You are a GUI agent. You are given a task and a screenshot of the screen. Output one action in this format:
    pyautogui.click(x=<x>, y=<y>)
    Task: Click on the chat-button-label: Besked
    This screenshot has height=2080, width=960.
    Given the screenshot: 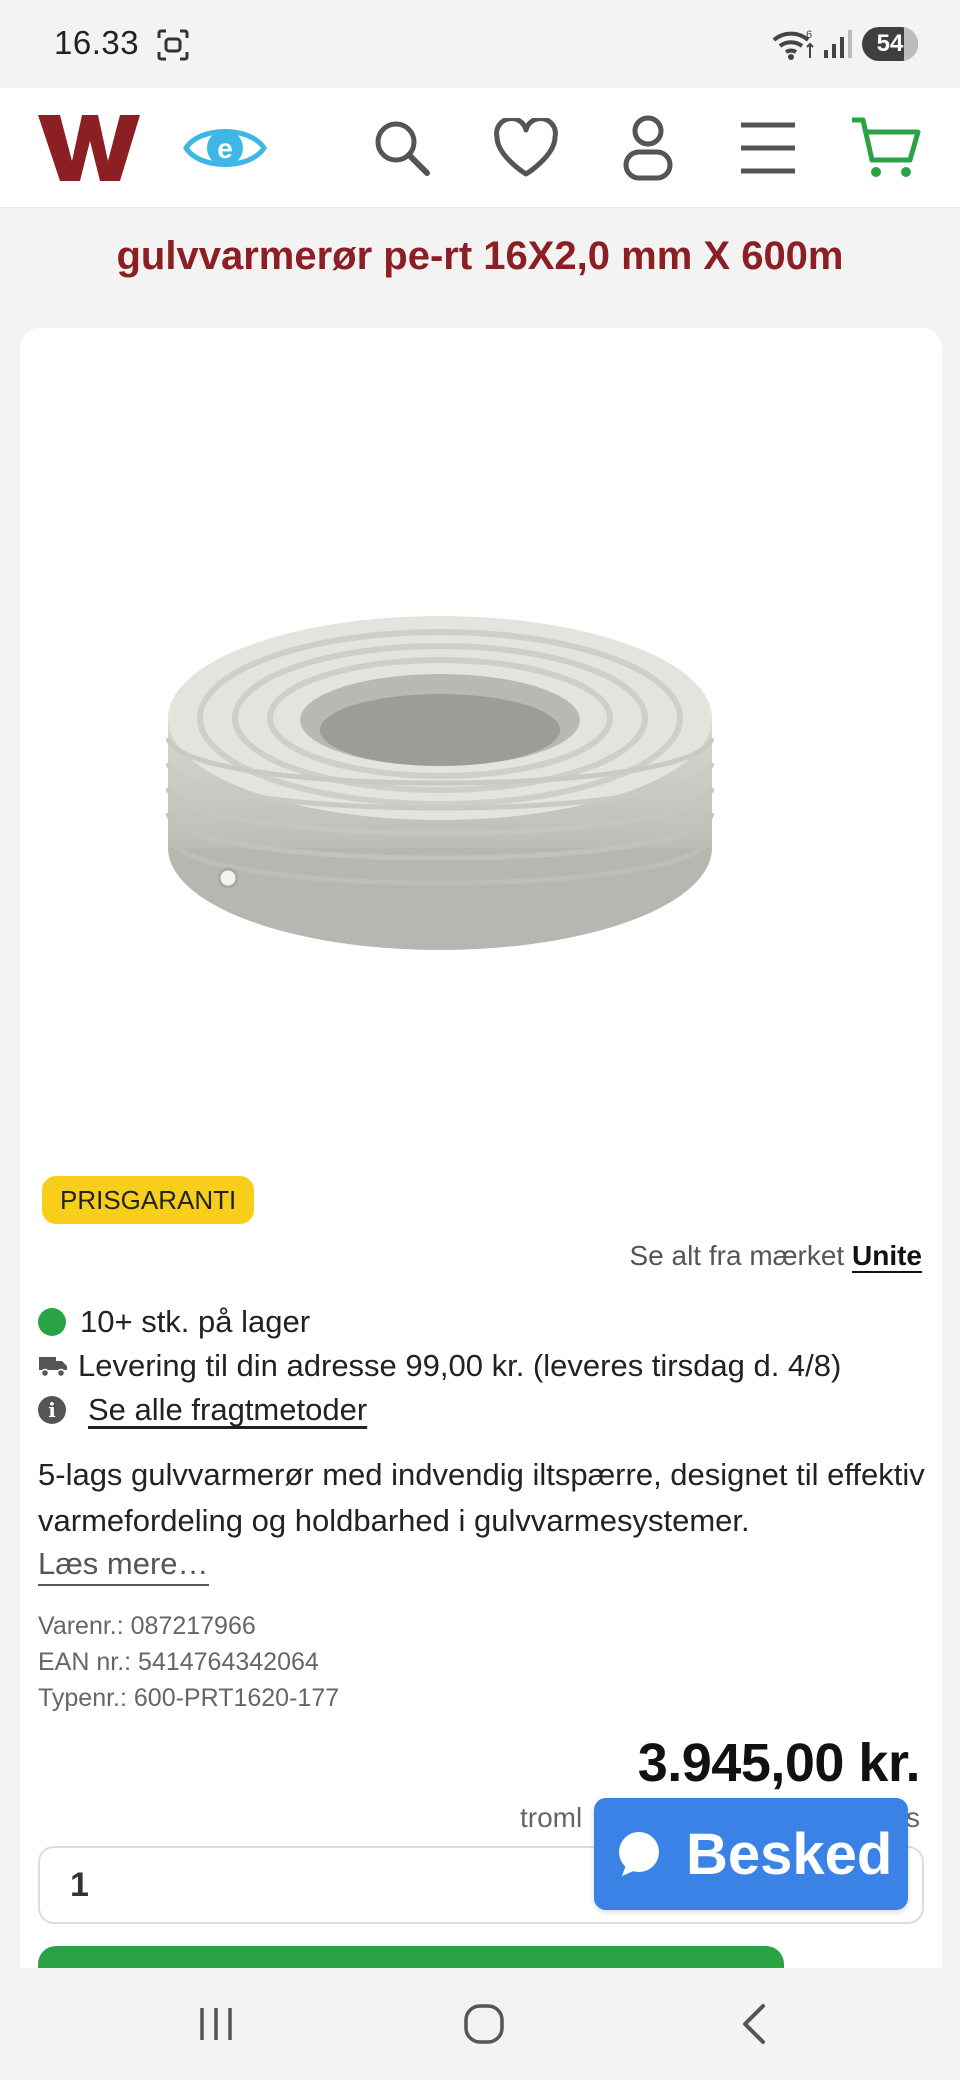 What is the action you would take?
    pyautogui.click(x=789, y=1854)
    